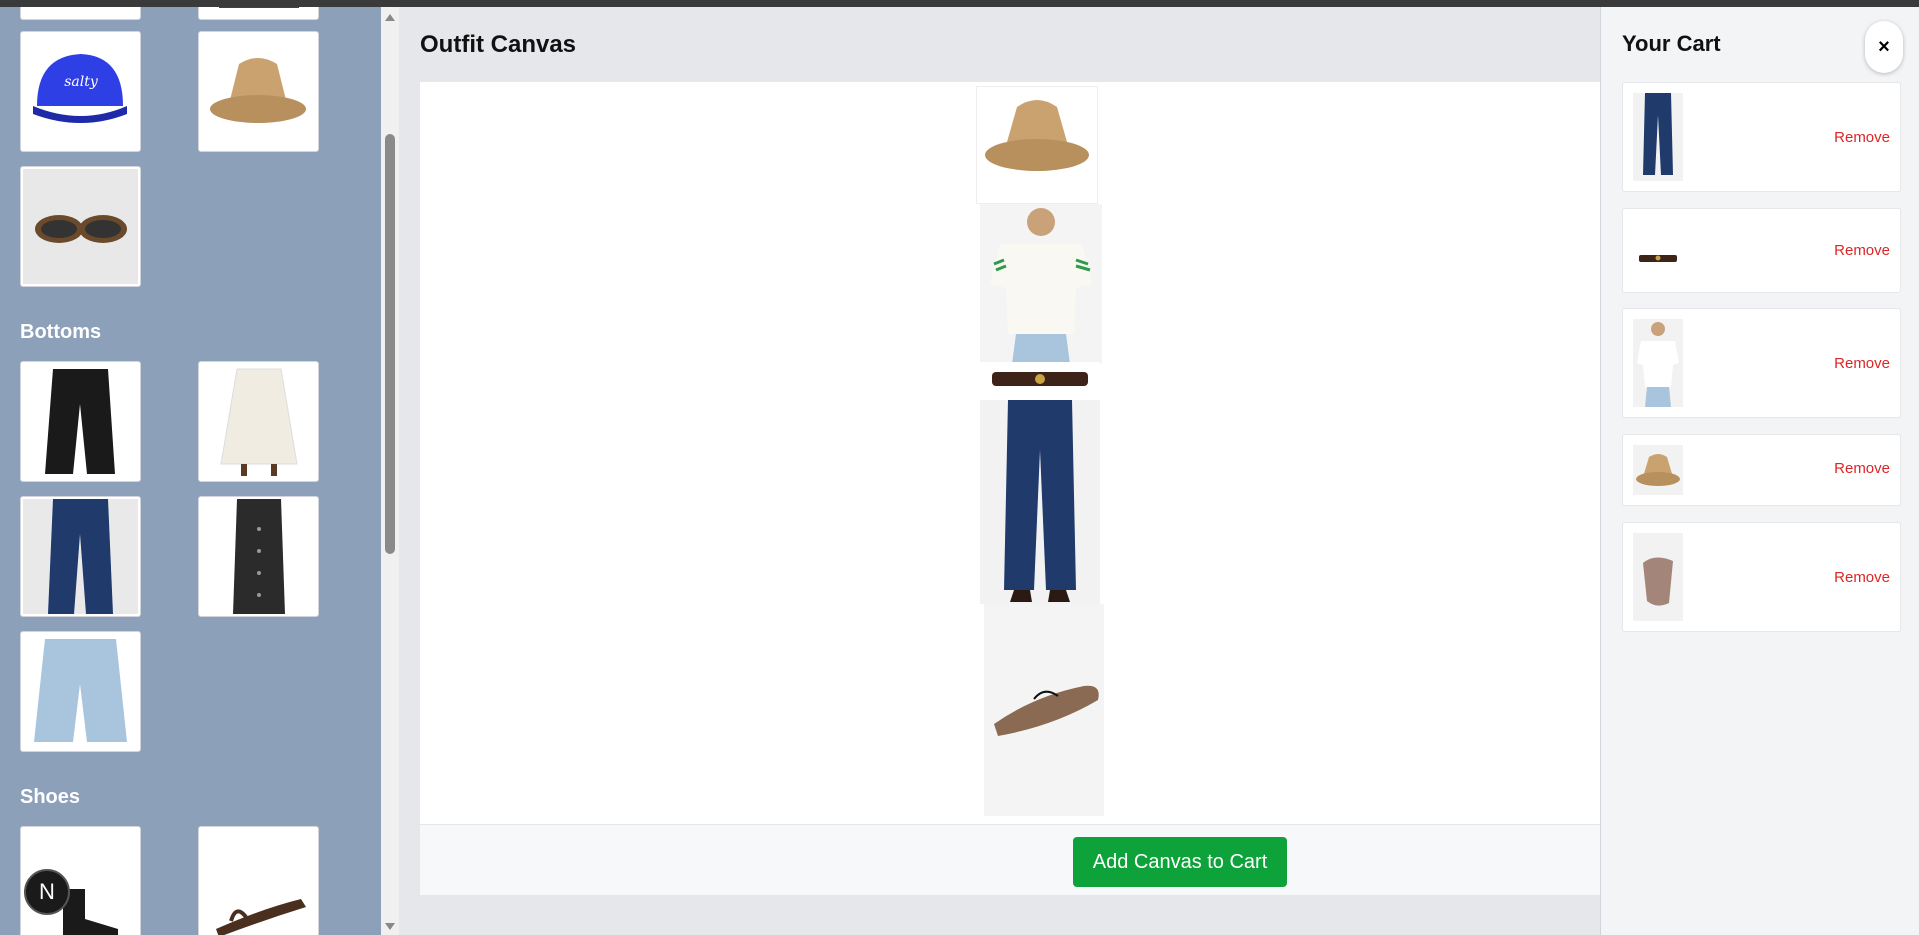 Image resolution: width=1919 pixels, height=935 pixels. I want to click on product-thumb-straw-hat, so click(258, 91).